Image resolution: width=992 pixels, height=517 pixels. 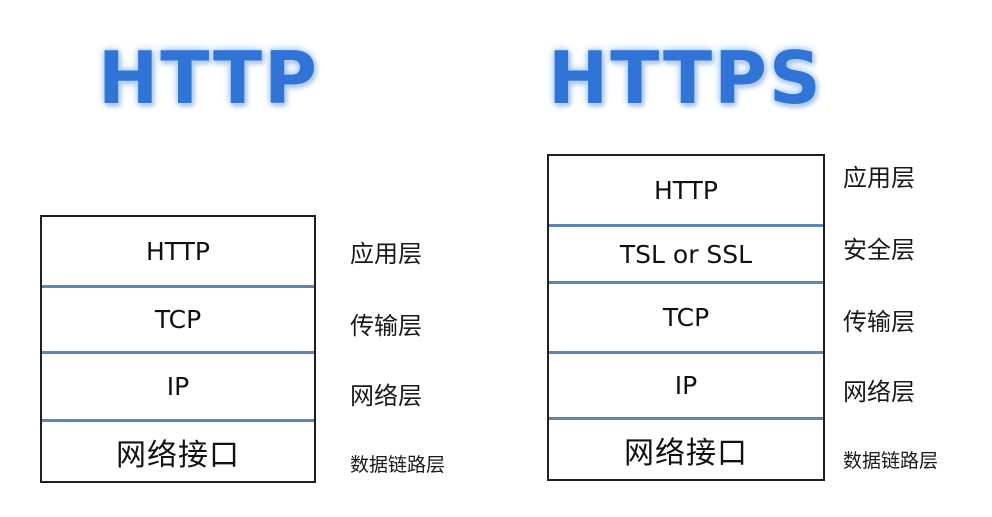 What do you see at coordinates (386, 254) in the screenshot?
I see `http-layer-name-application: 应用层` at bounding box center [386, 254].